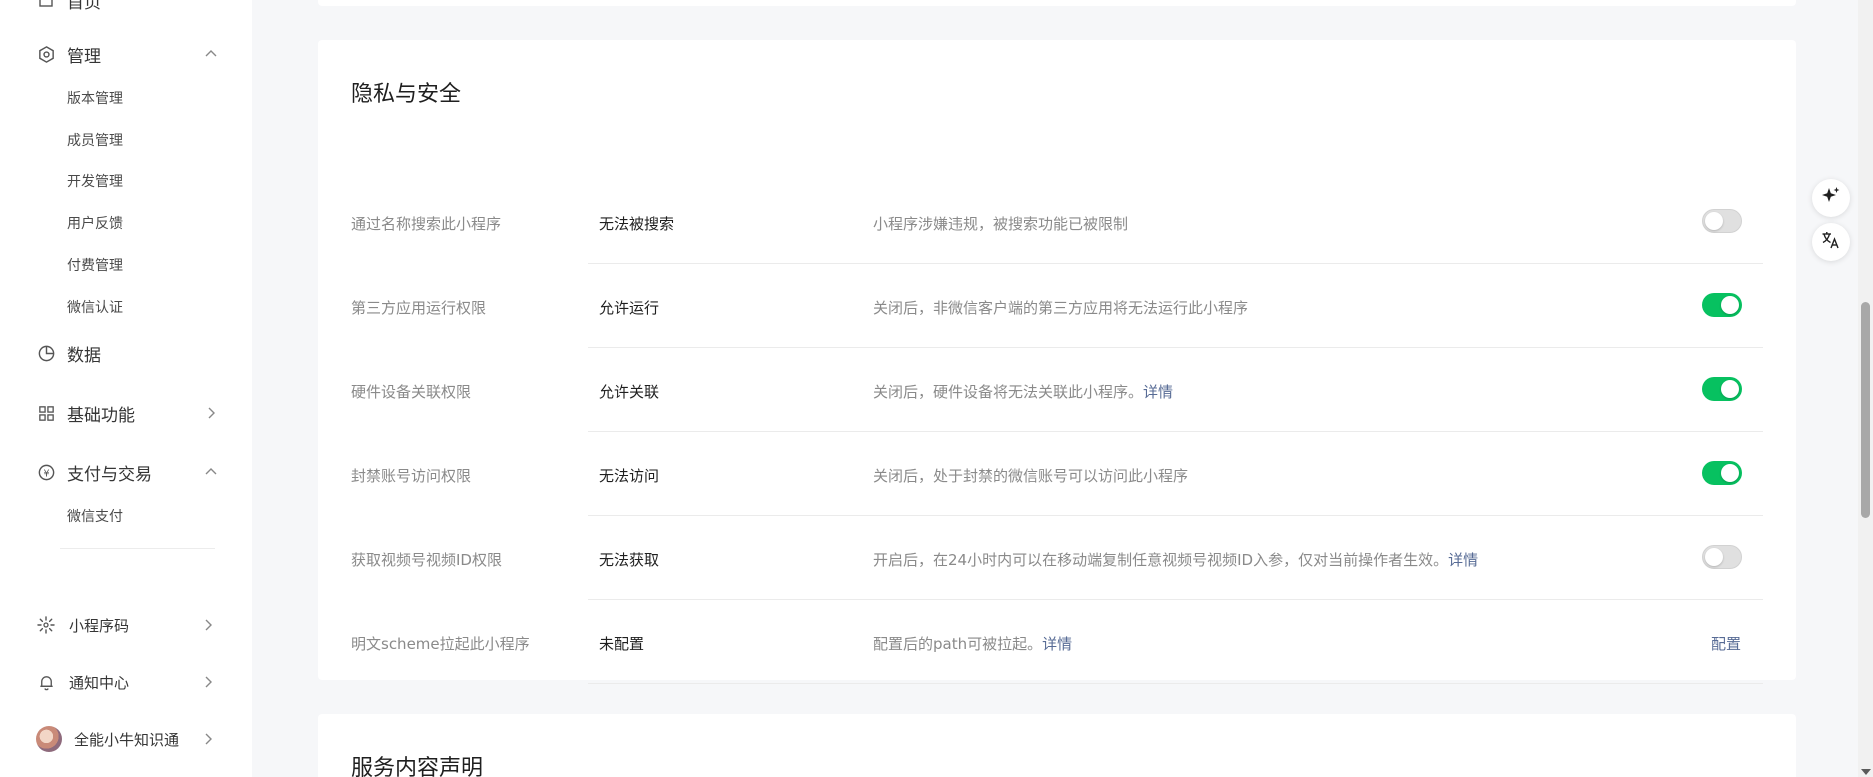 The image size is (1873, 777). I want to click on sidebar-group-label: 管理, so click(84, 56).